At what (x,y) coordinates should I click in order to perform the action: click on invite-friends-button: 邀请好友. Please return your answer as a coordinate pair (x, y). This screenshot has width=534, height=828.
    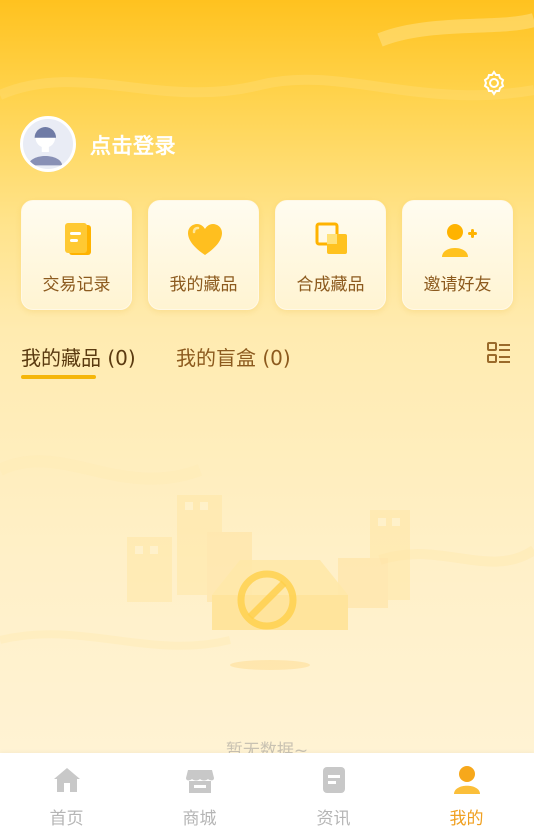
    Looking at the image, I should click on (457, 255).